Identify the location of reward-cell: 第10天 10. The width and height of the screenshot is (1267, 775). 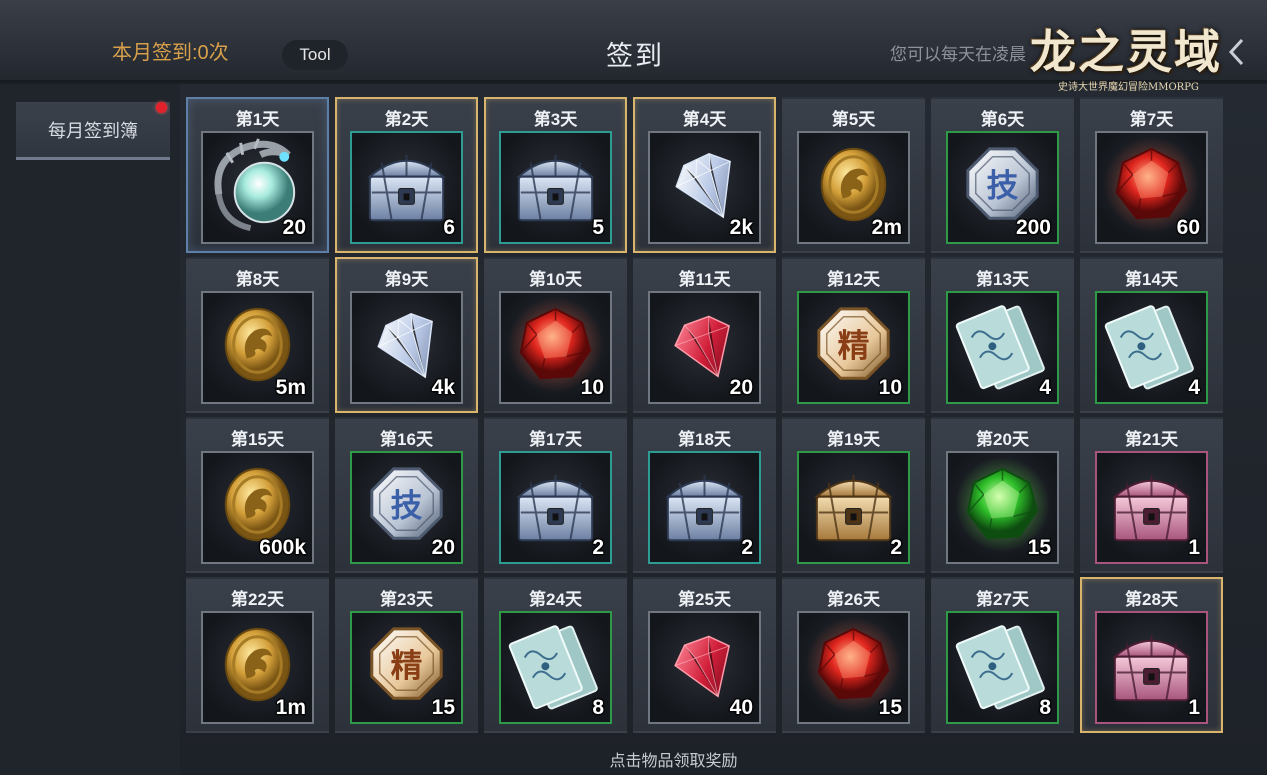
(555, 335).